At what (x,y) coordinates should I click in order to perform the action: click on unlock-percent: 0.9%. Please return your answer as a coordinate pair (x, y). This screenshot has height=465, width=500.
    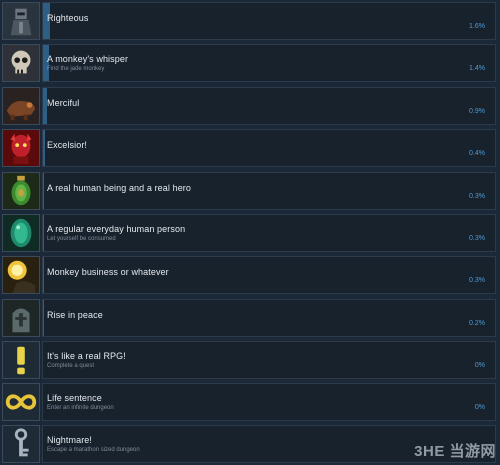
    Looking at the image, I should click on (477, 111).